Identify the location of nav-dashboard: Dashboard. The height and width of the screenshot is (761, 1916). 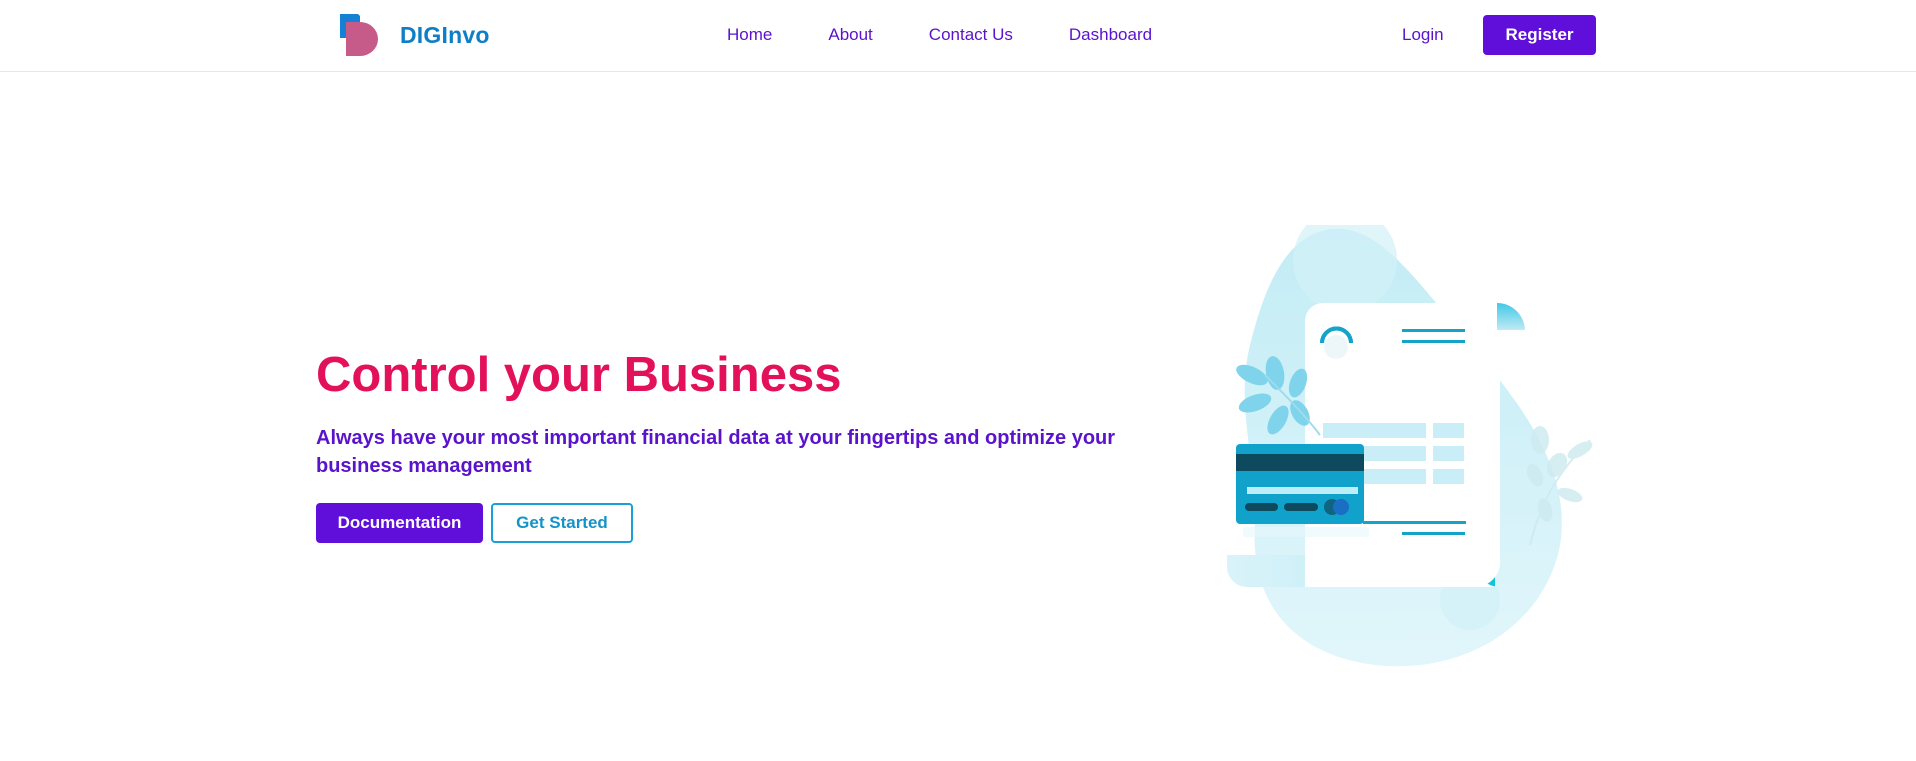
(1110, 35).